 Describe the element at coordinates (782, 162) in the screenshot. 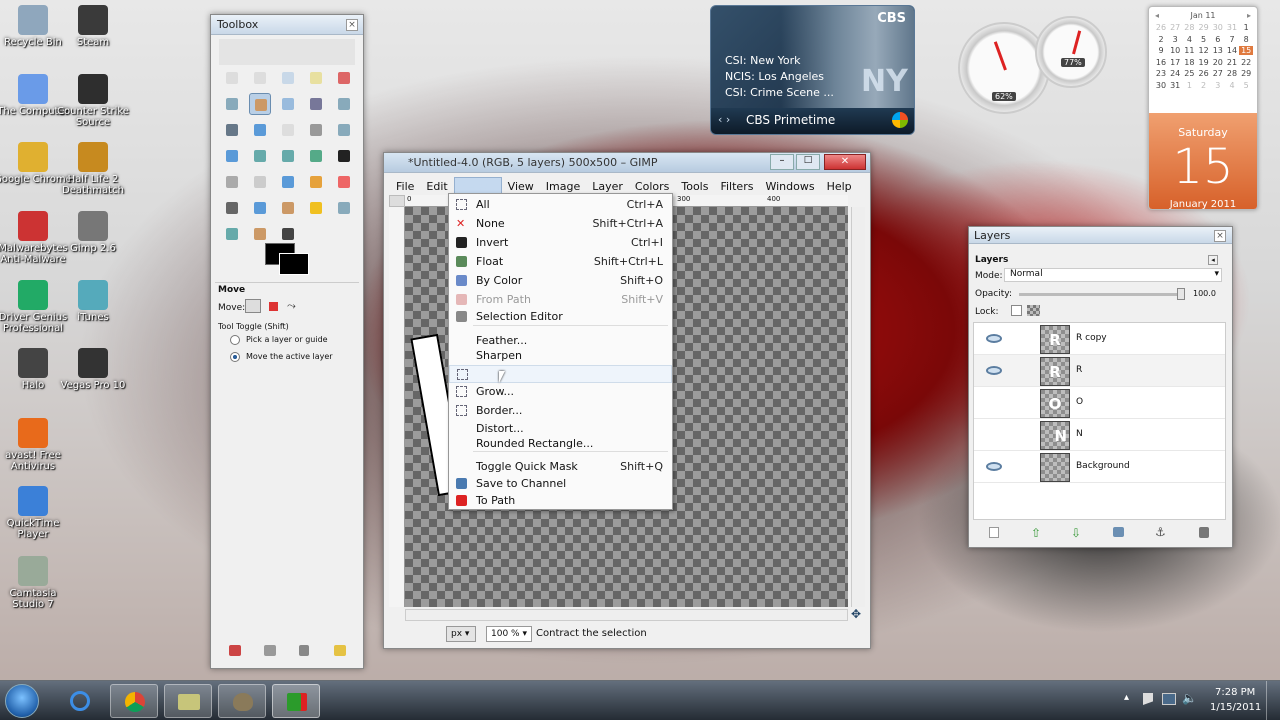

I see `minimize-button: –` at that location.